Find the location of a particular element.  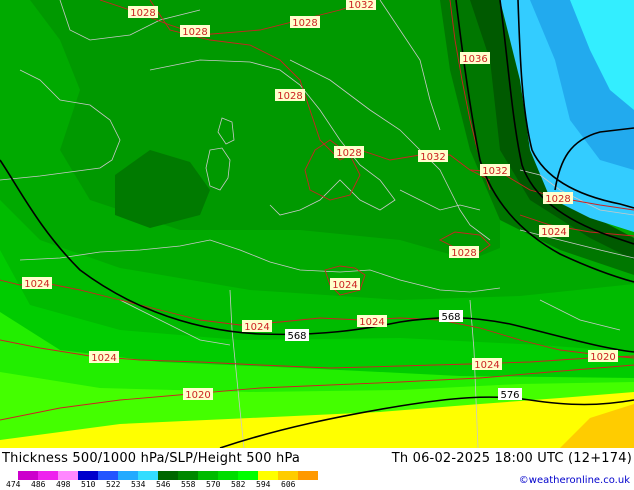

colorbar-tick-label: 534 is located at coordinates (138, 484).